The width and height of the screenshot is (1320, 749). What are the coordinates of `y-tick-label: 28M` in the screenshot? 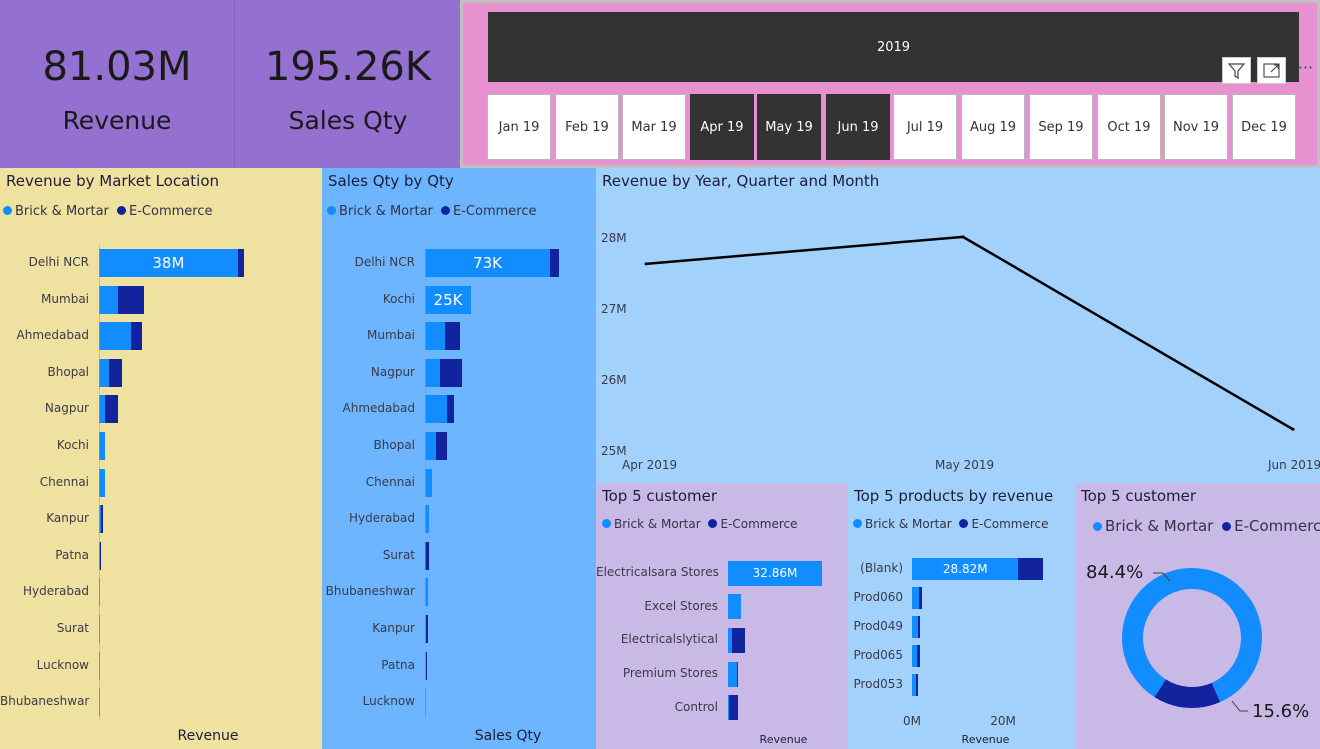 It's located at (614, 238).